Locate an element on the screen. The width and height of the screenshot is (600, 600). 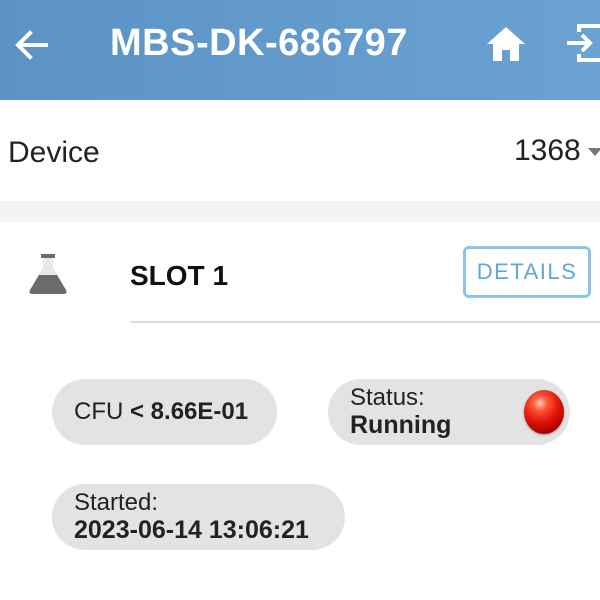
arrow-left-icon is located at coordinates (31, 45).